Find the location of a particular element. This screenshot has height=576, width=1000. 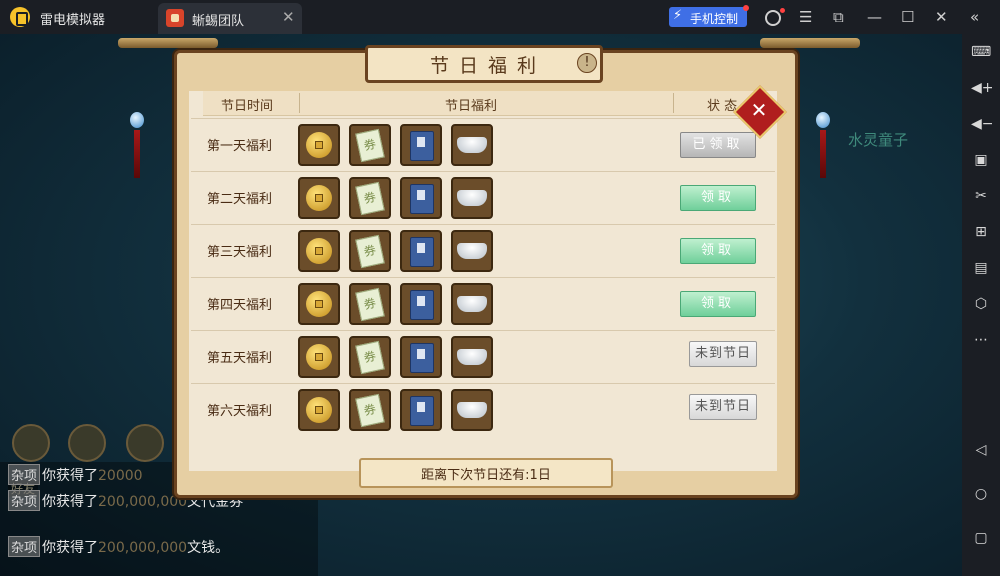

dialog-title-plate: 节日福利 ! is located at coordinates (484, 64).